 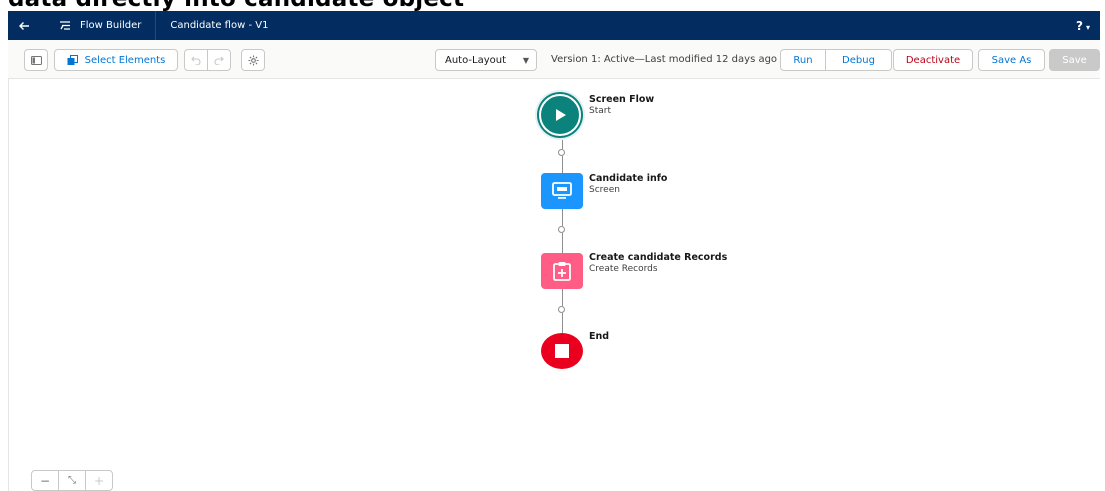 I want to click on zoom-out-button: −, so click(x=45, y=480).